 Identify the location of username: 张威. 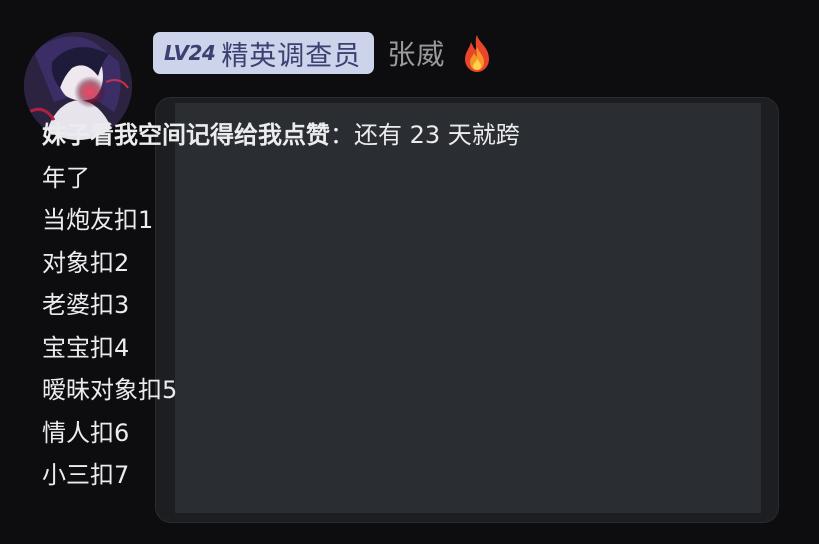
(416, 53).